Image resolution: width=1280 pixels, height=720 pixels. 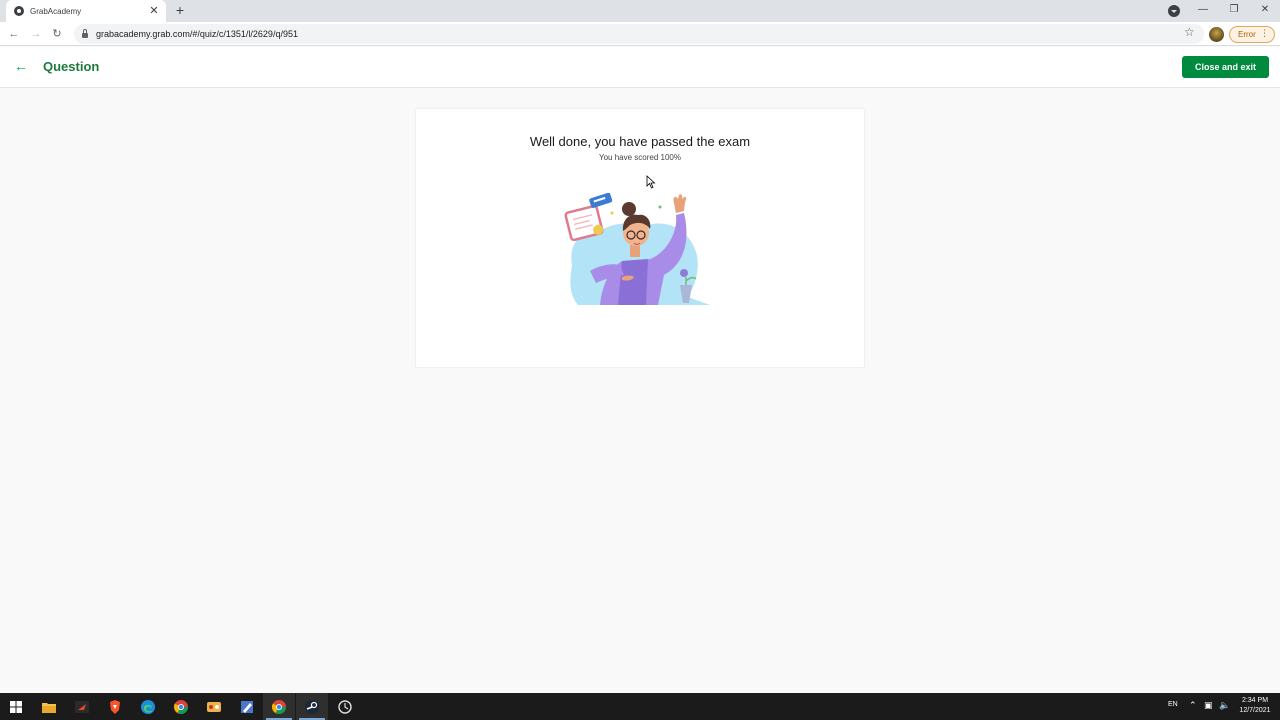 What do you see at coordinates (57, 34) in the screenshot?
I see `reload-icon: ↻` at bounding box center [57, 34].